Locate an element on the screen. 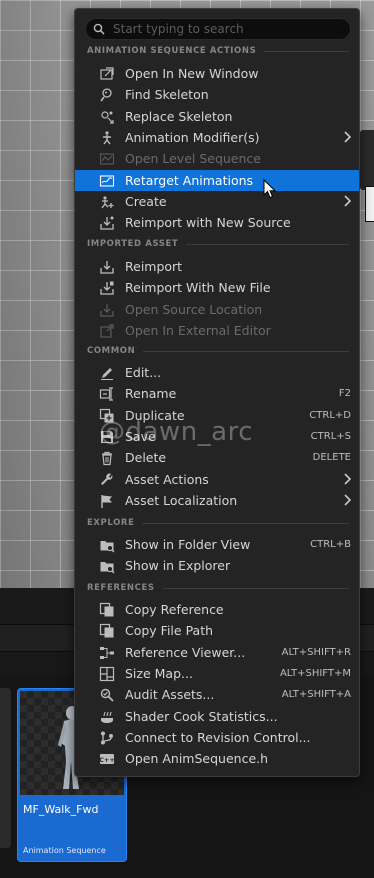 The width and height of the screenshot is (374, 878). replace-skeleton-icon is located at coordinates (107, 117).